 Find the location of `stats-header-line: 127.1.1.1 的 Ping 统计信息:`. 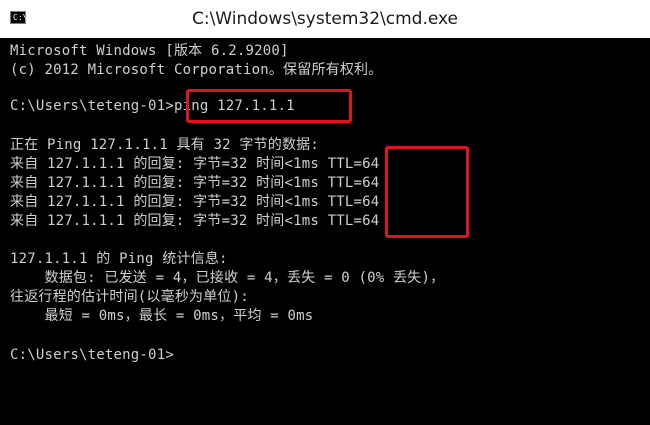

stats-header-line: 127.1.1.1 的 Ping 统计信息: is located at coordinates (119, 259).